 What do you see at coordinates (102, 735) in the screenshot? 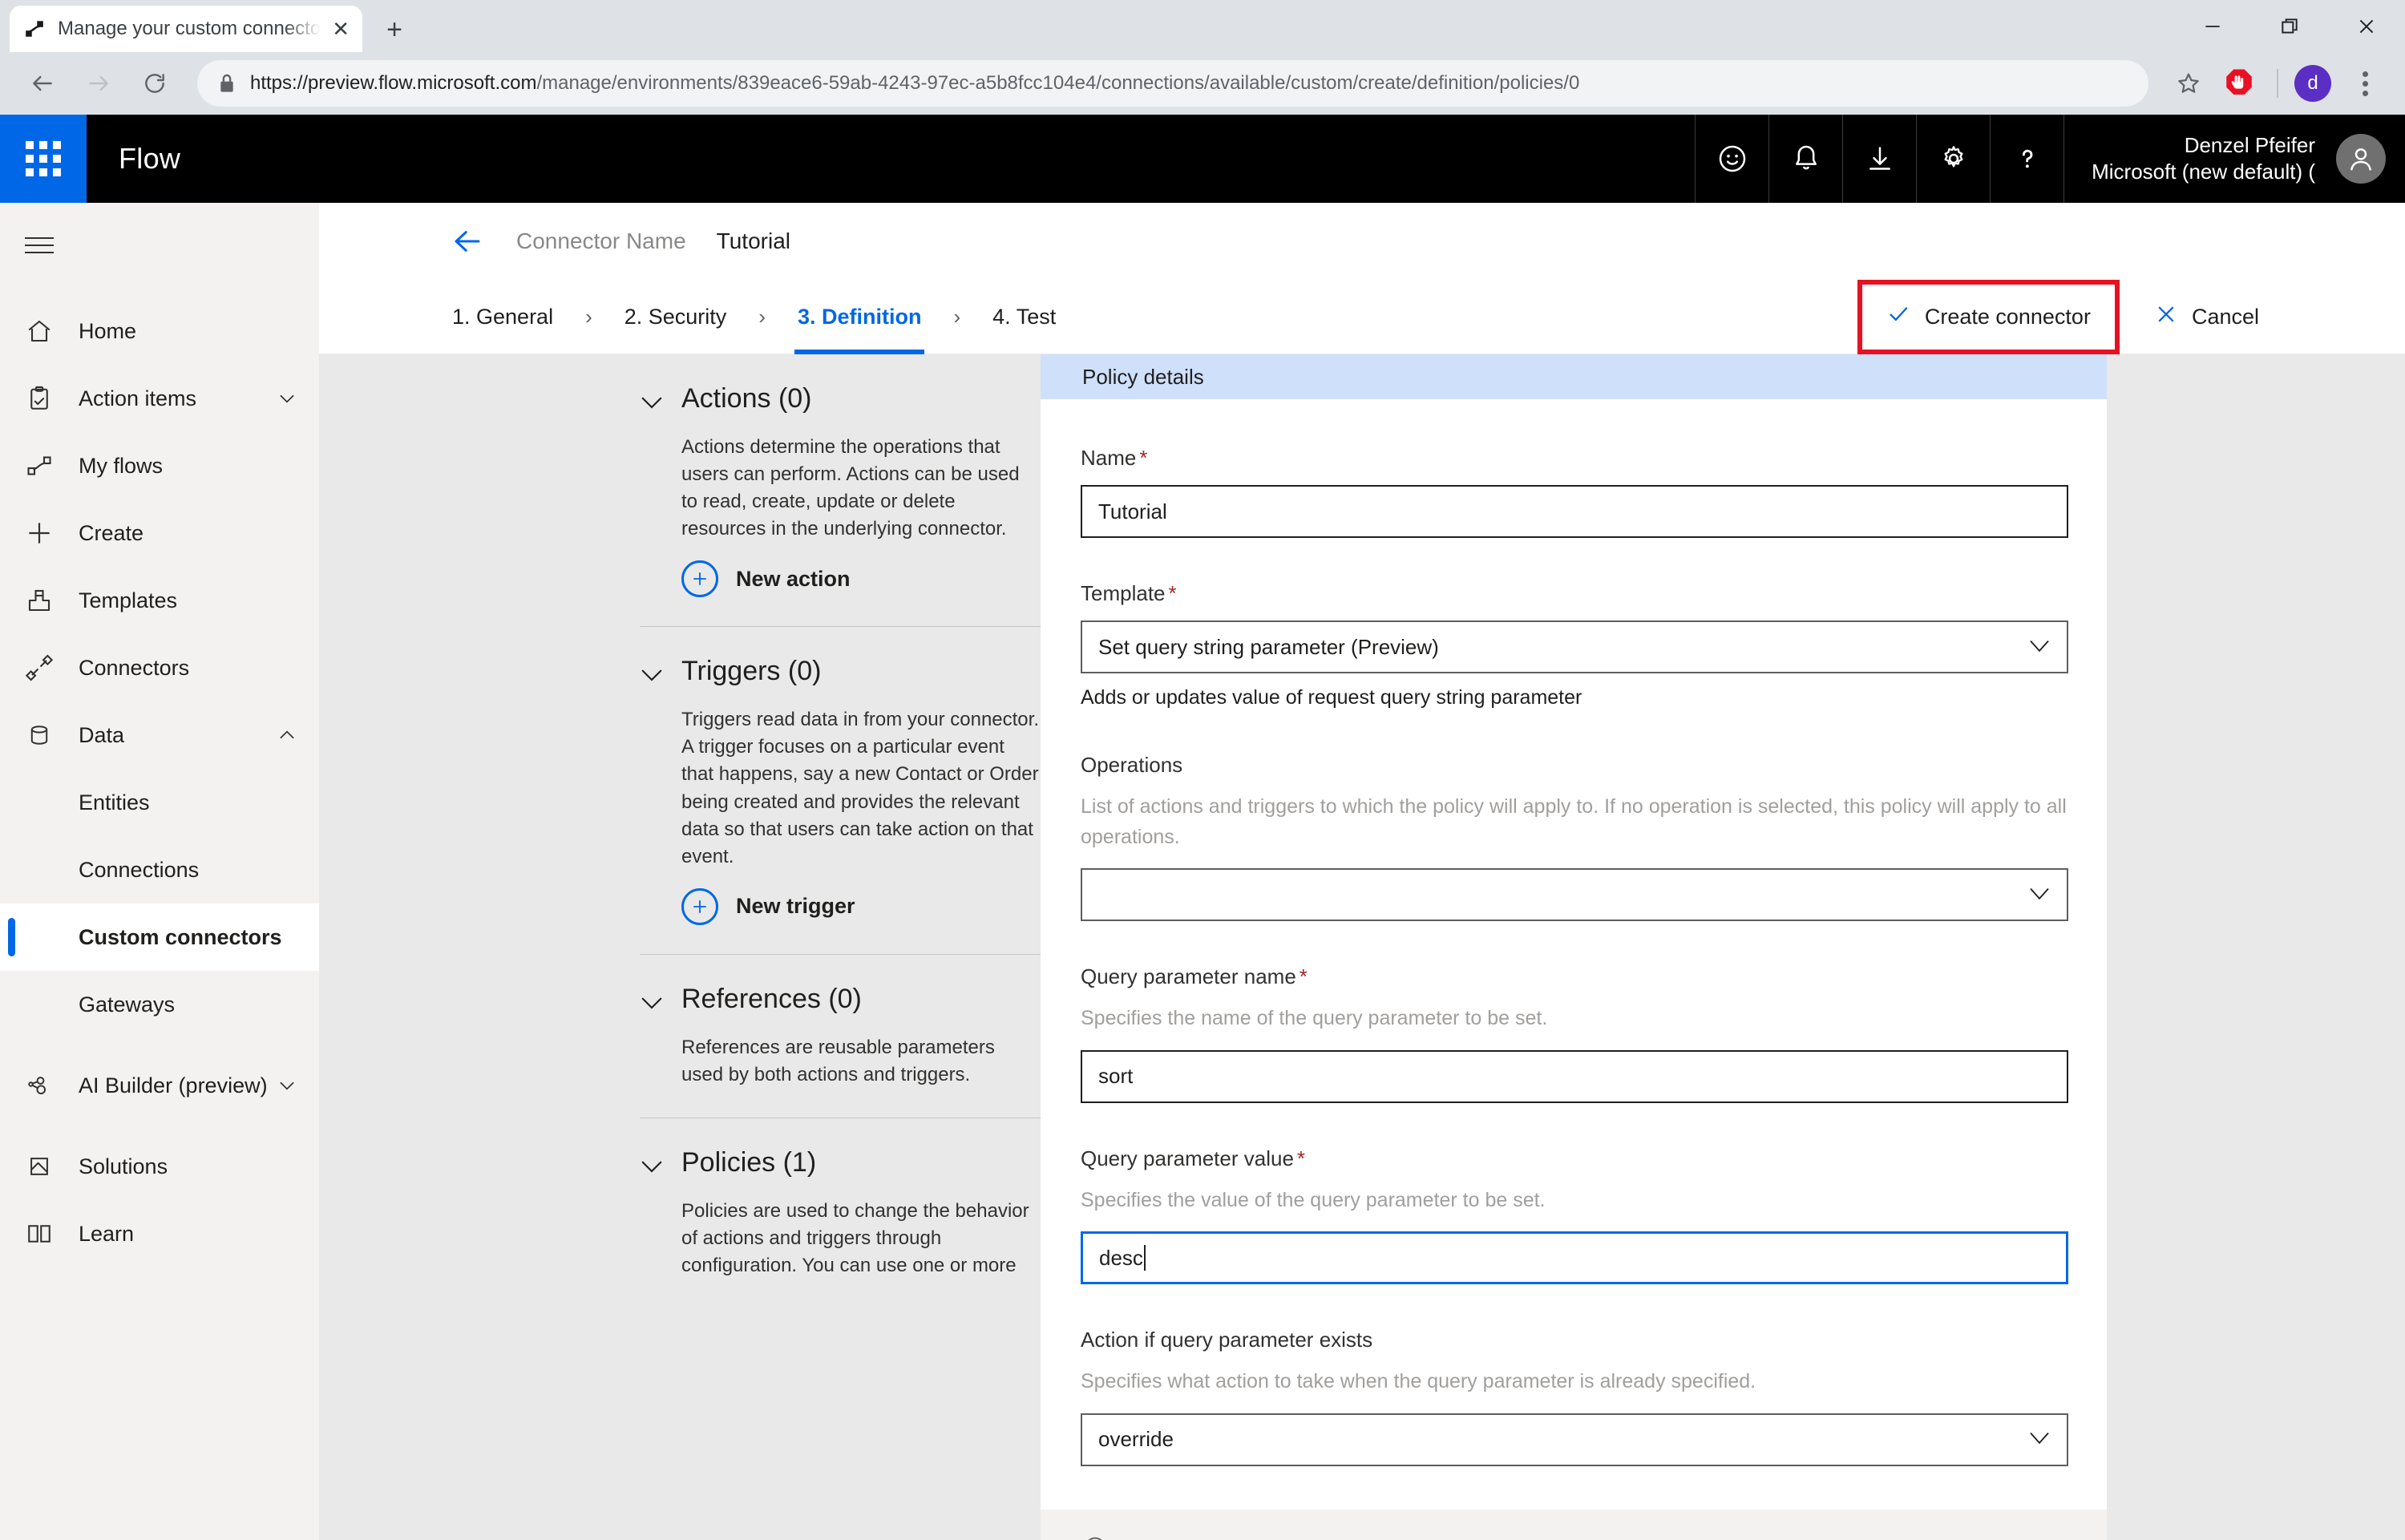
I see `sidebar-item-label: Data` at bounding box center [102, 735].